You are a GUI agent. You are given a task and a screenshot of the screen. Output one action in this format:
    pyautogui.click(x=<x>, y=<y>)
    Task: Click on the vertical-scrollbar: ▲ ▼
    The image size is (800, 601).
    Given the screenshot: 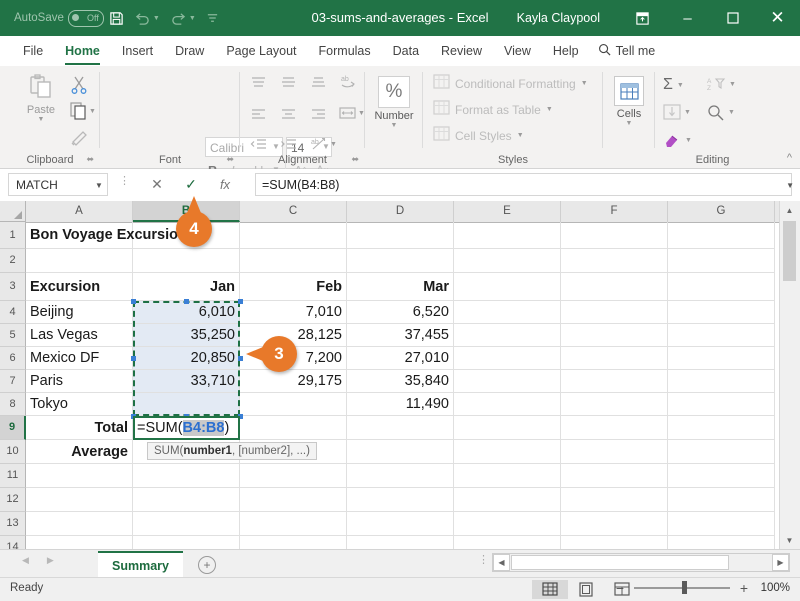 What is the action you would take?
    pyautogui.click(x=789, y=375)
    